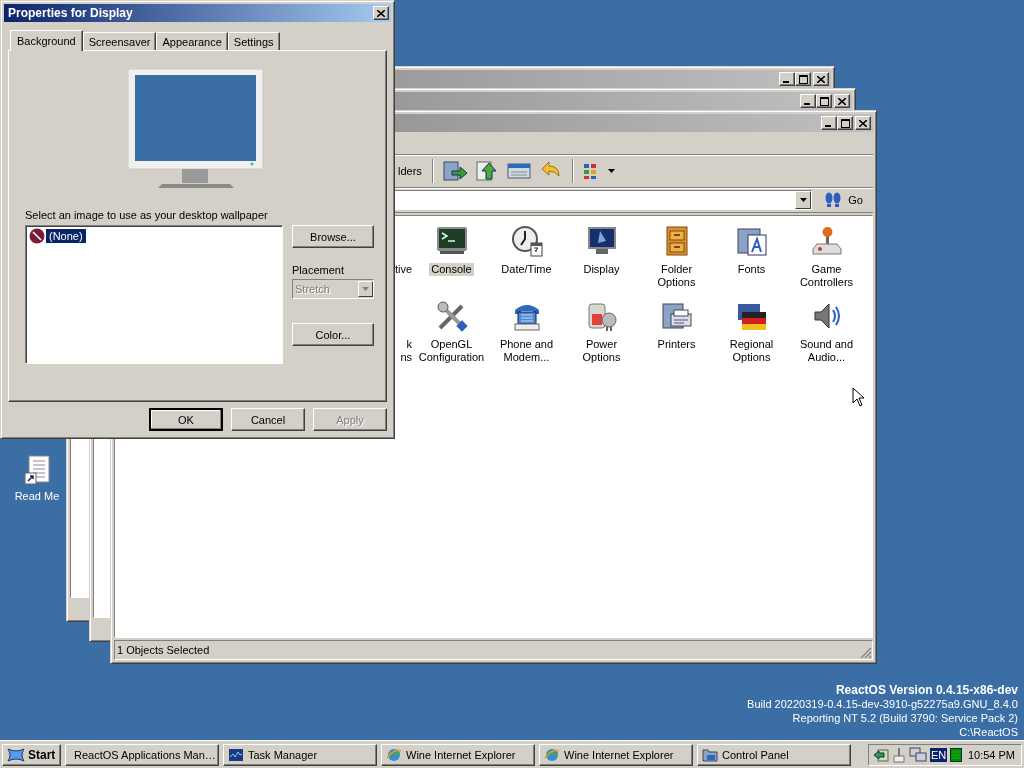 Image resolution: width=1024 pixels, height=768 pixels. I want to click on item-label: k ns, so click(406, 351).